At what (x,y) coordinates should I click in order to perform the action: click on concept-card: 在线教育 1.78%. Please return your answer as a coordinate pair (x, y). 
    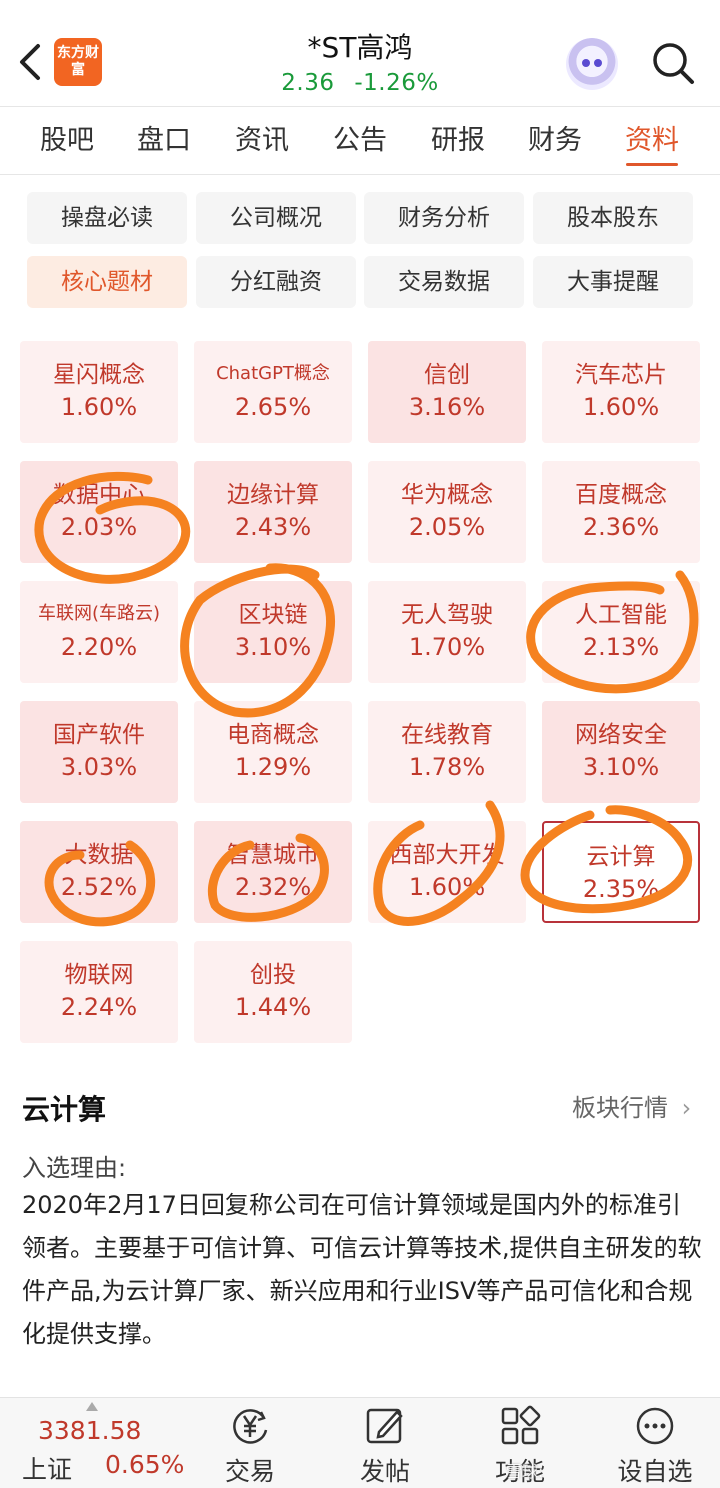
    Looking at the image, I should click on (447, 752).